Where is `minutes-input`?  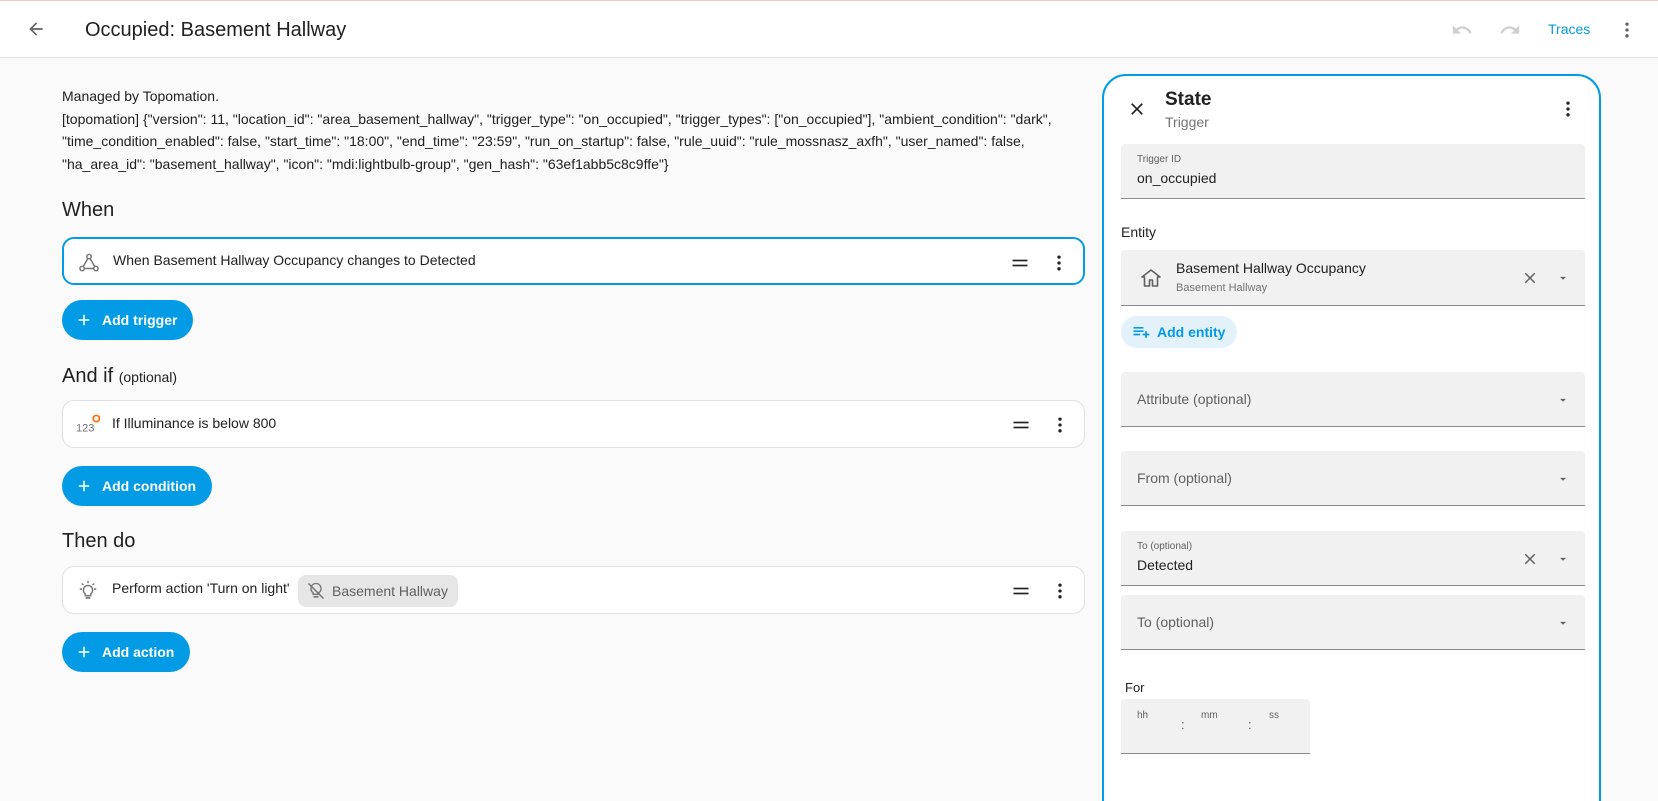 minutes-input is located at coordinates (1219, 729).